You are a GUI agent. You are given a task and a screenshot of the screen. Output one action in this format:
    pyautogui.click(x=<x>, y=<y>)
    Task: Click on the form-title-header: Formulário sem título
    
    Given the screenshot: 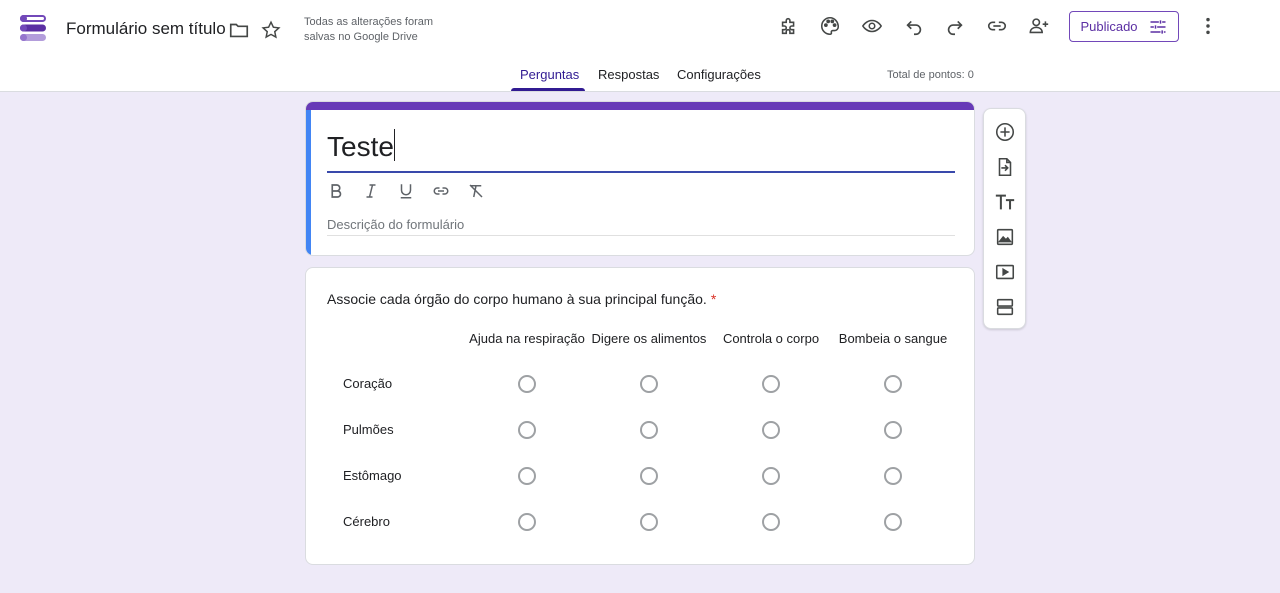 What is the action you would take?
    pyautogui.click(x=146, y=29)
    